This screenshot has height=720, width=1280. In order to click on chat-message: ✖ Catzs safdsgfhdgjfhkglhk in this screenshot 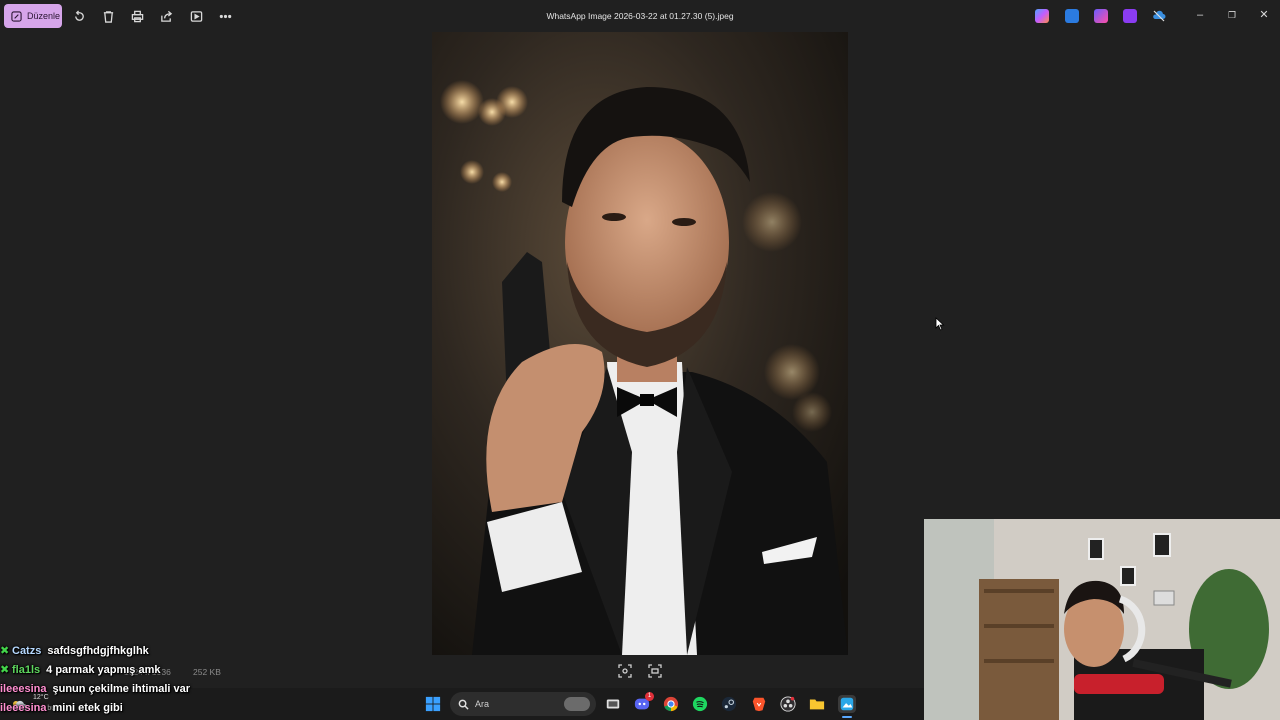, I will do `click(130, 650)`.